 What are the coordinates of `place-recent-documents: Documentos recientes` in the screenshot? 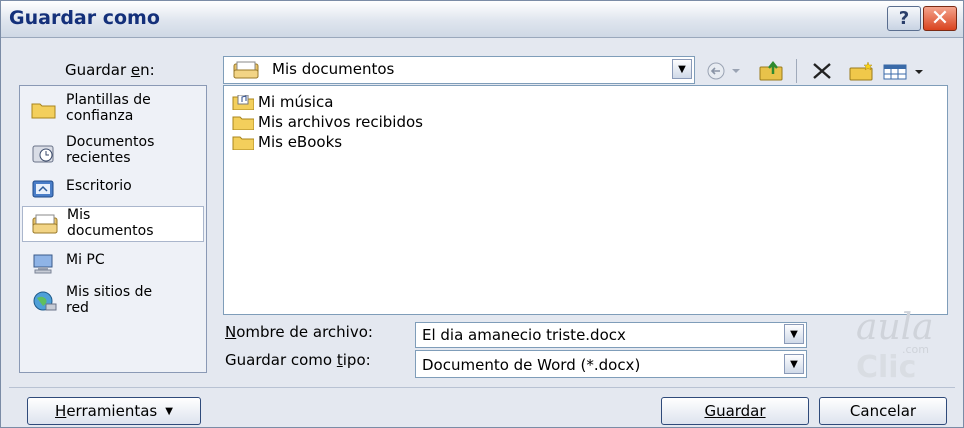 It's located at (113, 152).